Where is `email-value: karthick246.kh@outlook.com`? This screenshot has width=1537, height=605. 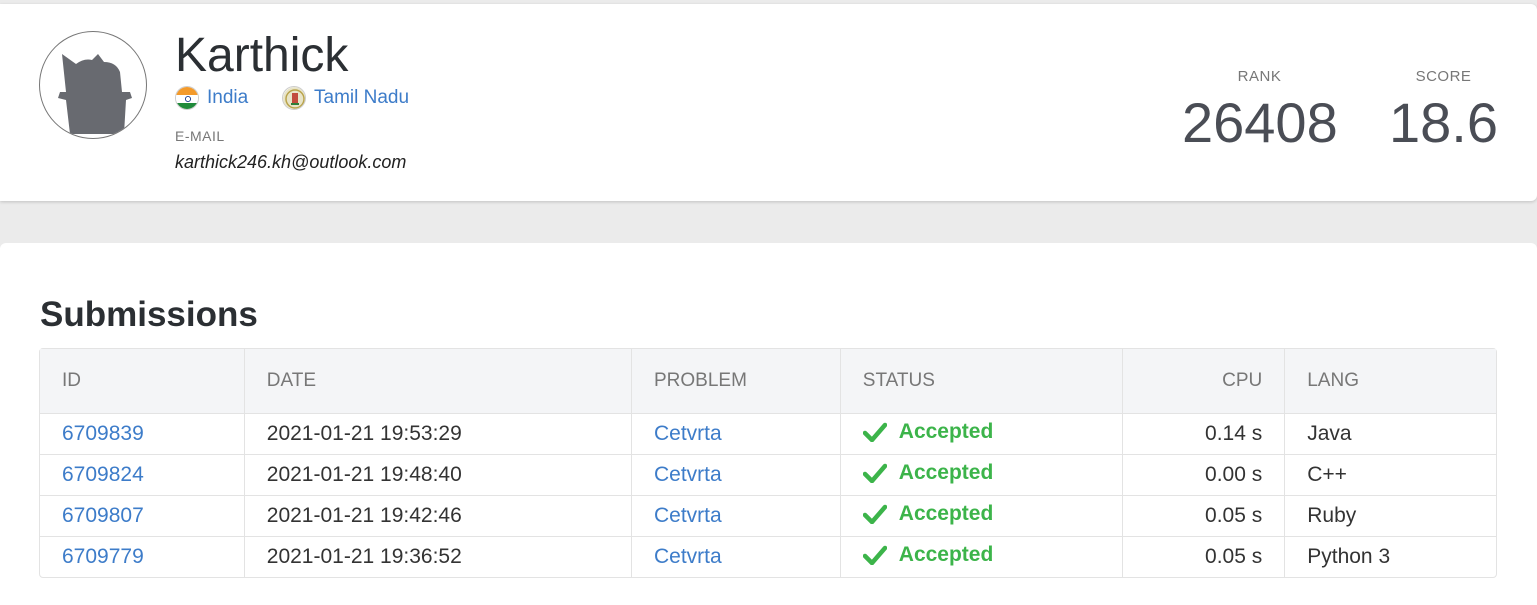
email-value: karthick246.kh@outlook.com is located at coordinates (291, 162).